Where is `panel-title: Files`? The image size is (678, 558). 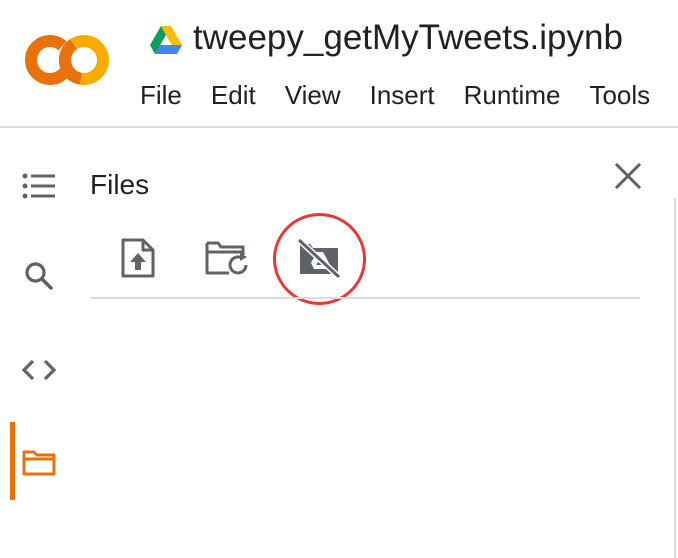 panel-title: Files is located at coordinates (120, 184).